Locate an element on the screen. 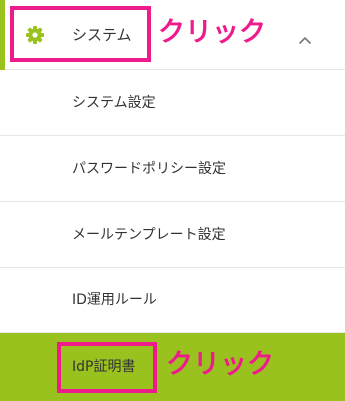 This screenshot has width=345, height=401. sidebar-subitem-label: ID運用ルール is located at coordinates (114, 300).